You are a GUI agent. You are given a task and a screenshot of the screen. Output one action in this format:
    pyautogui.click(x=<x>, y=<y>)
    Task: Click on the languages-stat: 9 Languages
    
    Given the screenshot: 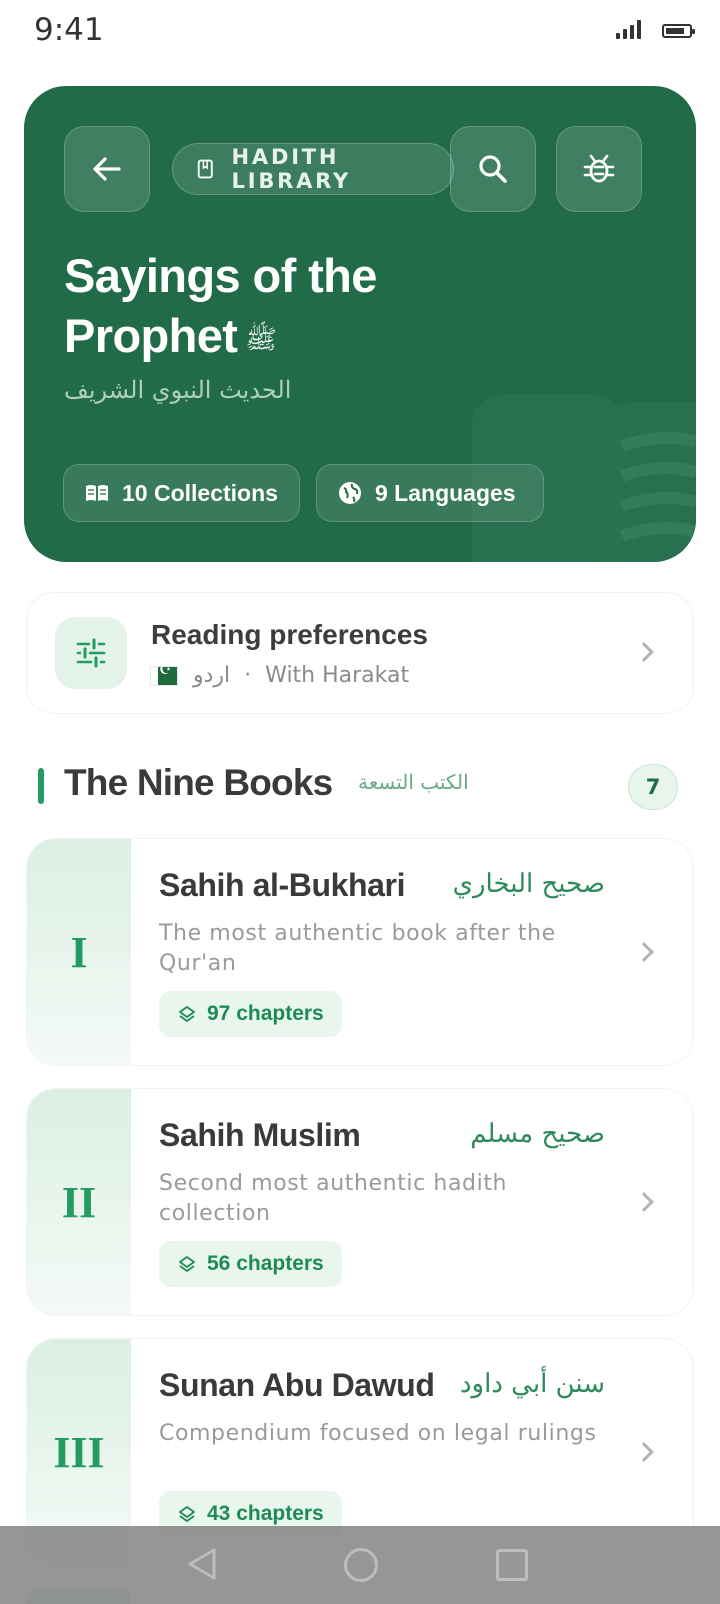 What is the action you would take?
    pyautogui.click(x=430, y=493)
    